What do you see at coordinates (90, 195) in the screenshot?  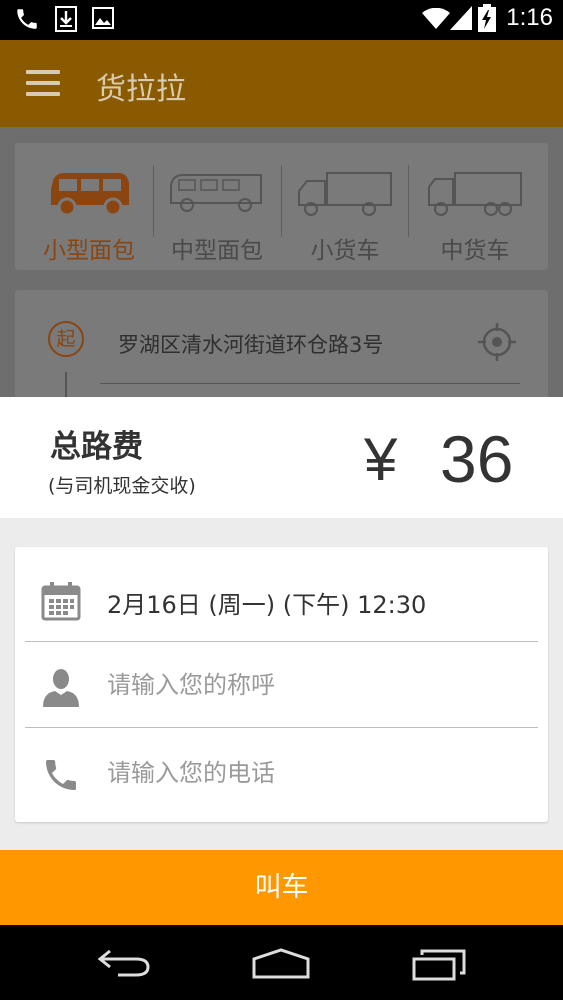 I see `small-van-icon` at bounding box center [90, 195].